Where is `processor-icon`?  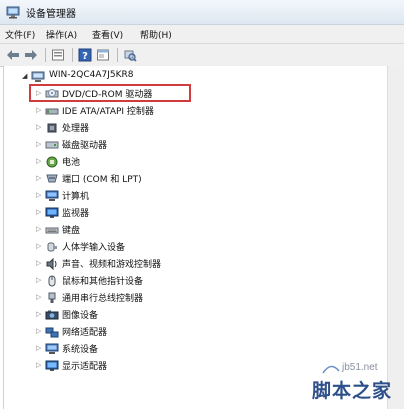
processor-icon is located at coordinates (52, 129).